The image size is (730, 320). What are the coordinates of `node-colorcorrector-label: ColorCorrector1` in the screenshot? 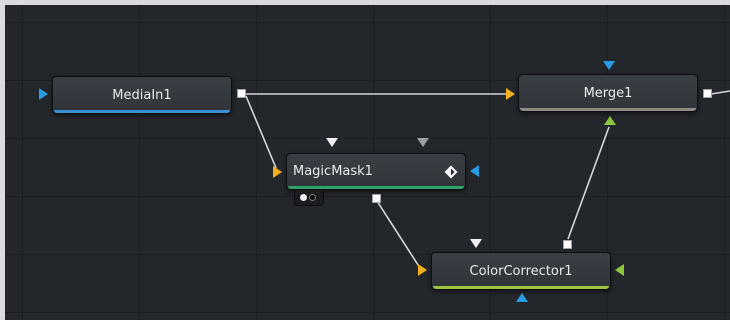 It's located at (521, 271).